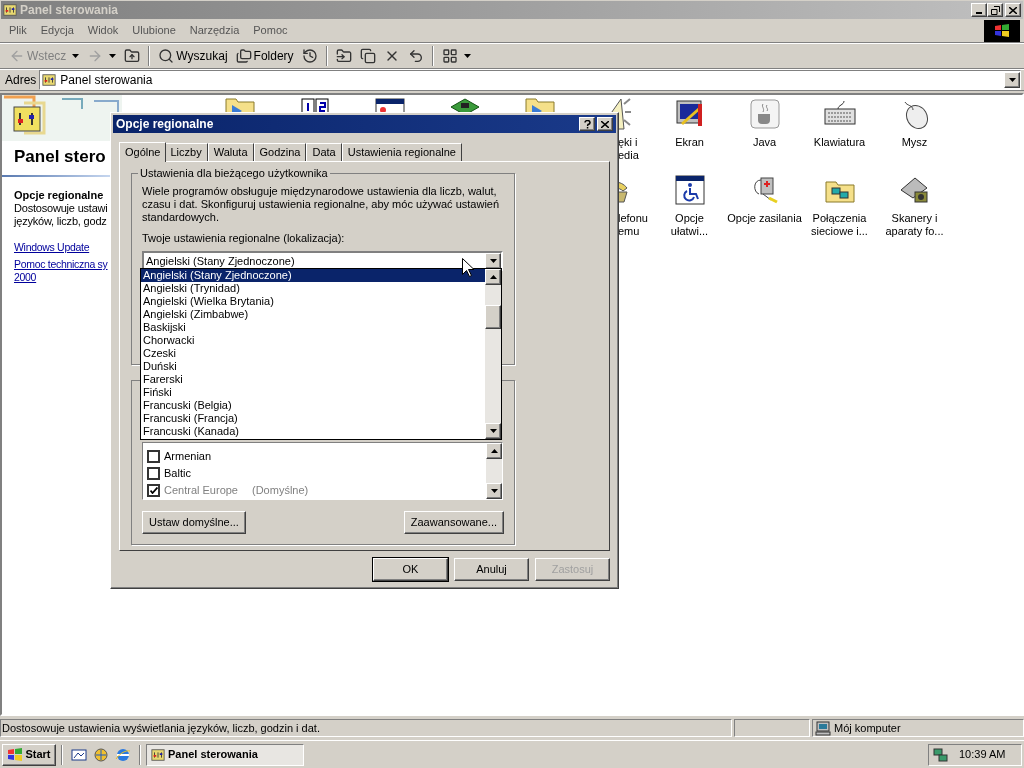 The height and width of the screenshot is (768, 1024). What do you see at coordinates (689, 190) in the screenshot?
I see `wheelchair-window-icon` at bounding box center [689, 190].